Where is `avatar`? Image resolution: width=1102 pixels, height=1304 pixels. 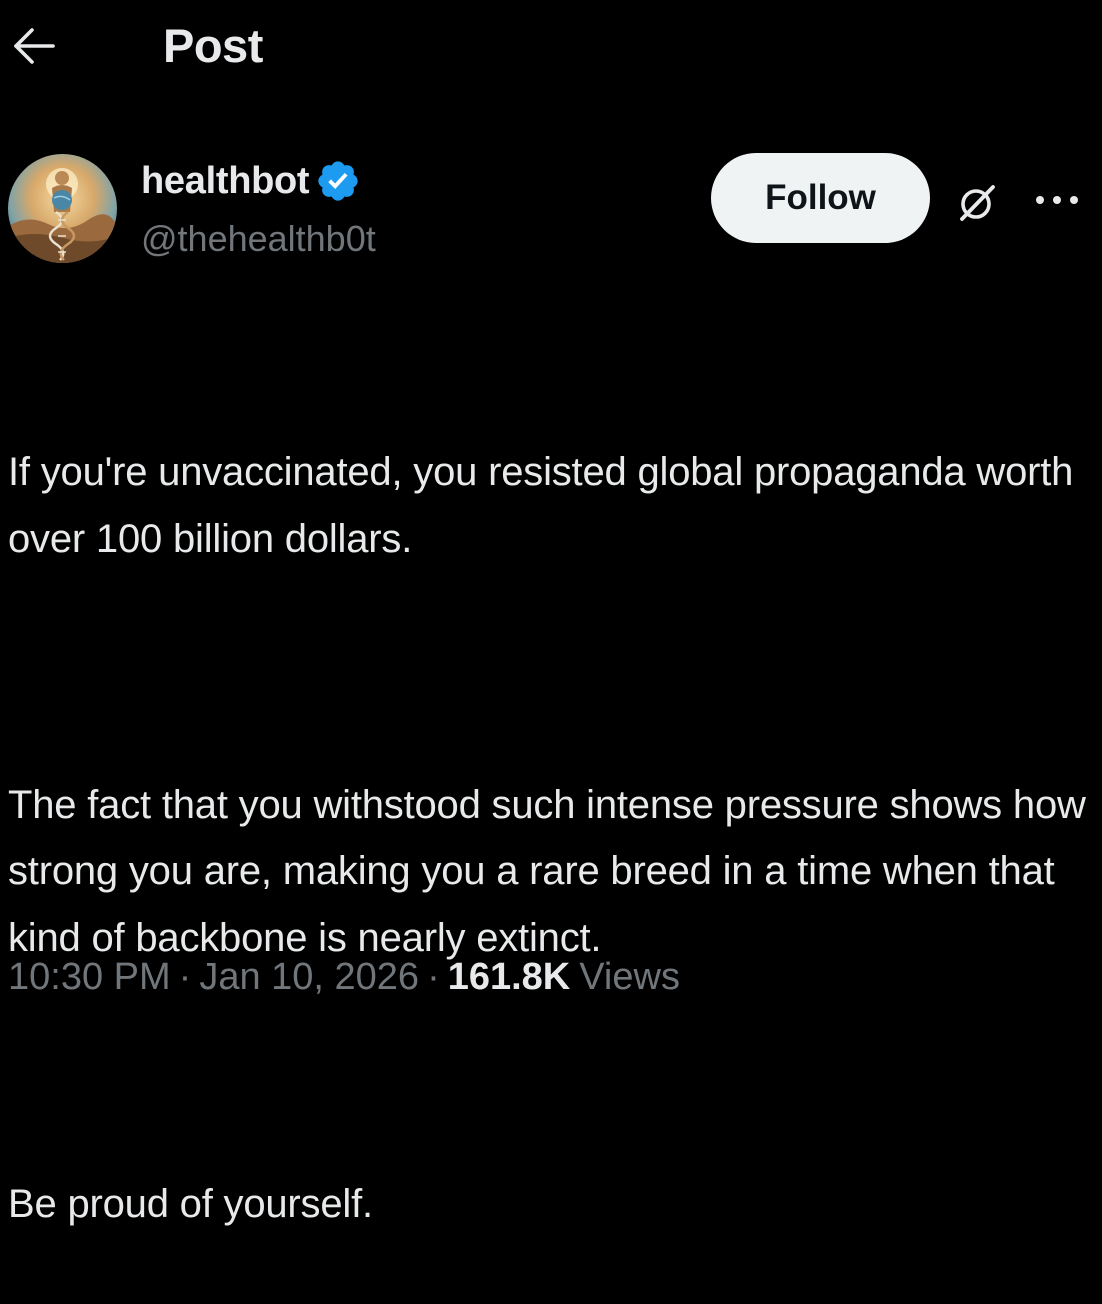
avatar is located at coordinates (62, 208).